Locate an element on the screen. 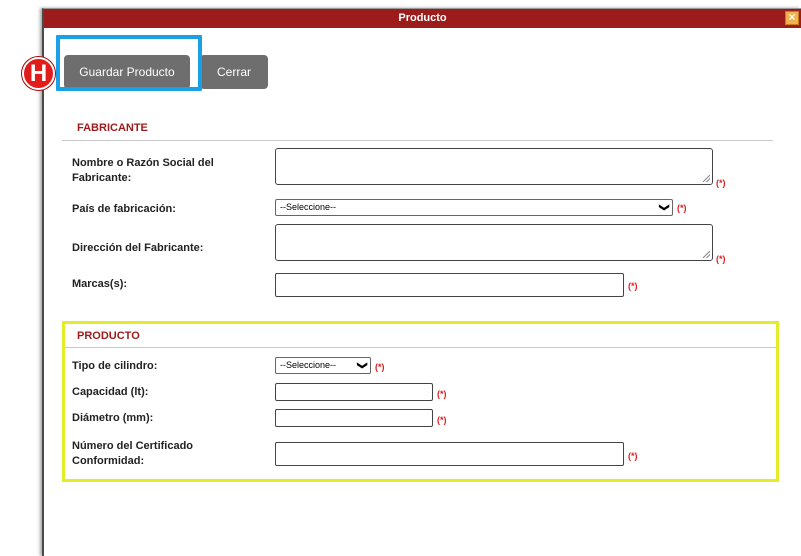  producto-section-title: PRODUCTO is located at coordinates (108, 336).